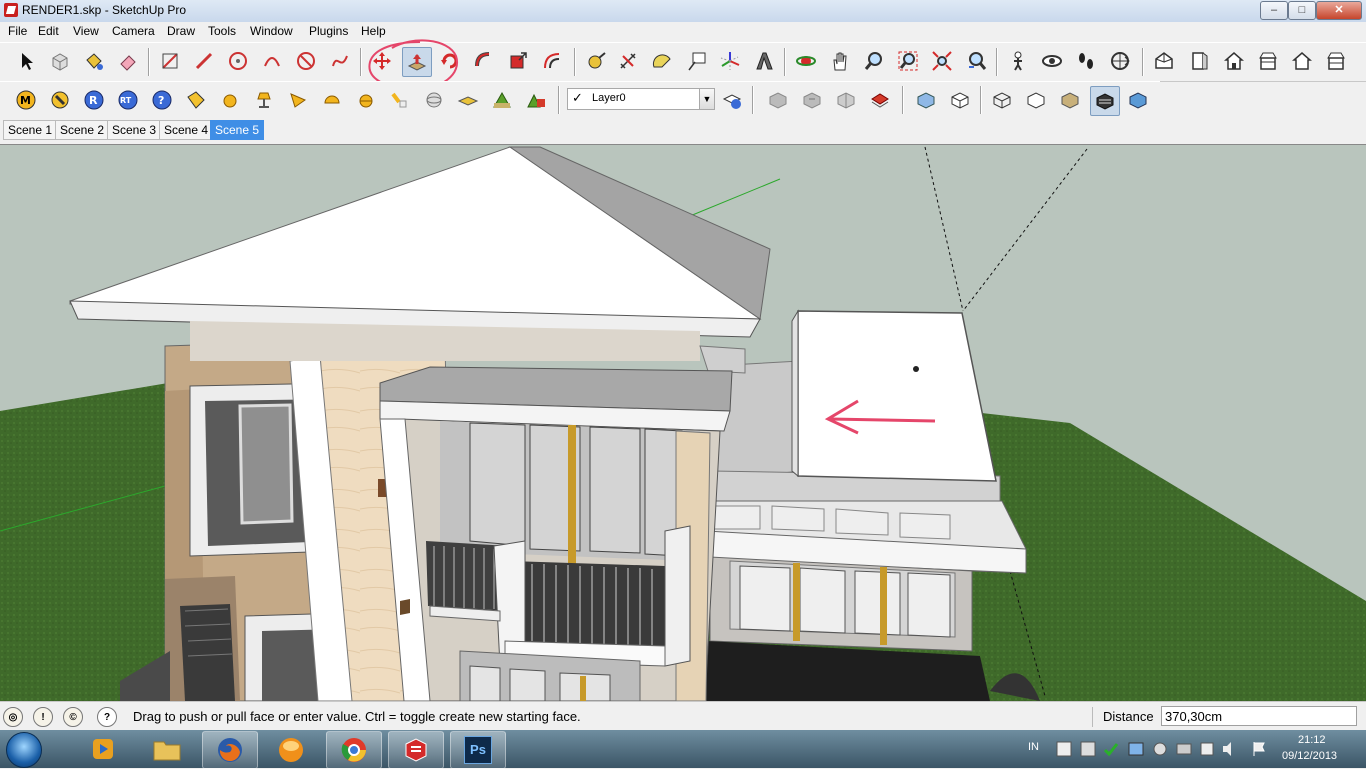 This screenshot has width=1366, height=769. I want to click on vray-fur-icon, so click(536, 100).